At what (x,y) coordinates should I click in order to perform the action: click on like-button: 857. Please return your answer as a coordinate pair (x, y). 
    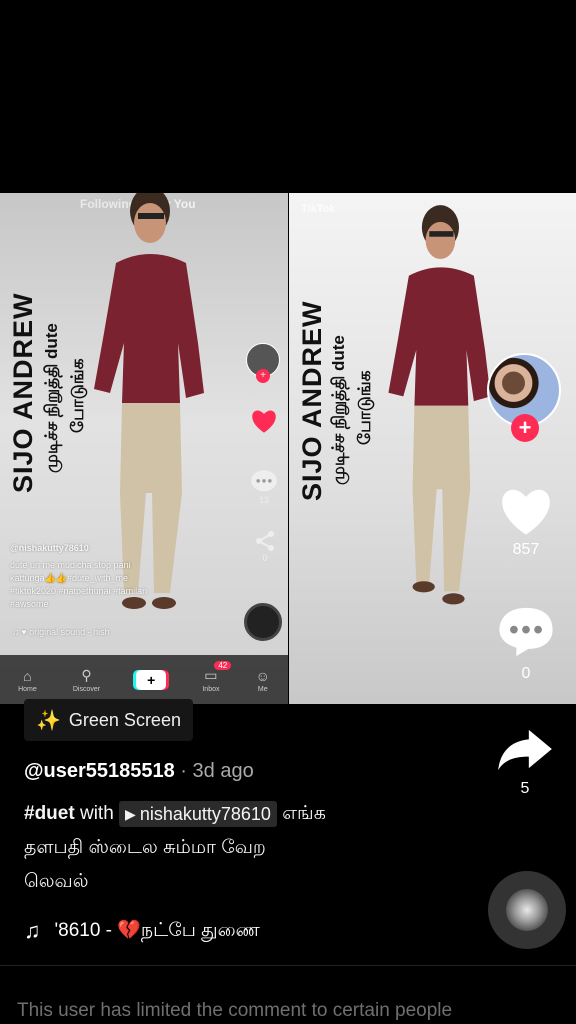
    Looking at the image, I should click on (526, 522).